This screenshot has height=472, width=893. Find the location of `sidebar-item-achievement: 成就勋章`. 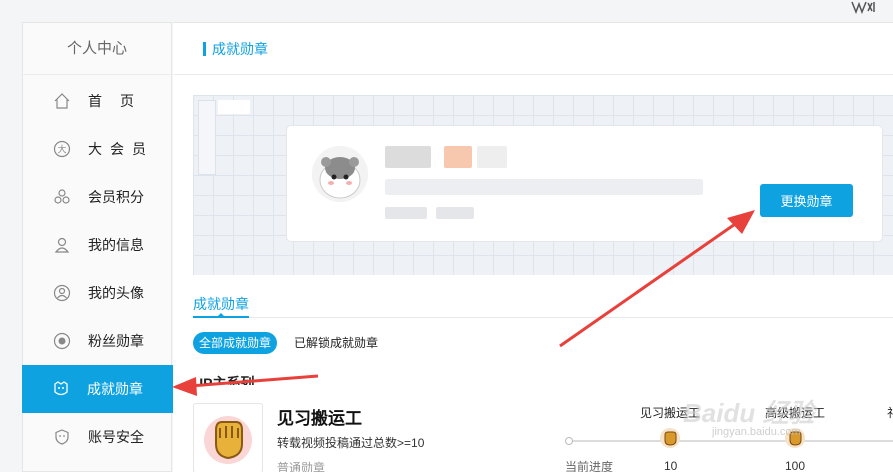

sidebar-item-achievement: 成就勋章 is located at coordinates (97, 389).